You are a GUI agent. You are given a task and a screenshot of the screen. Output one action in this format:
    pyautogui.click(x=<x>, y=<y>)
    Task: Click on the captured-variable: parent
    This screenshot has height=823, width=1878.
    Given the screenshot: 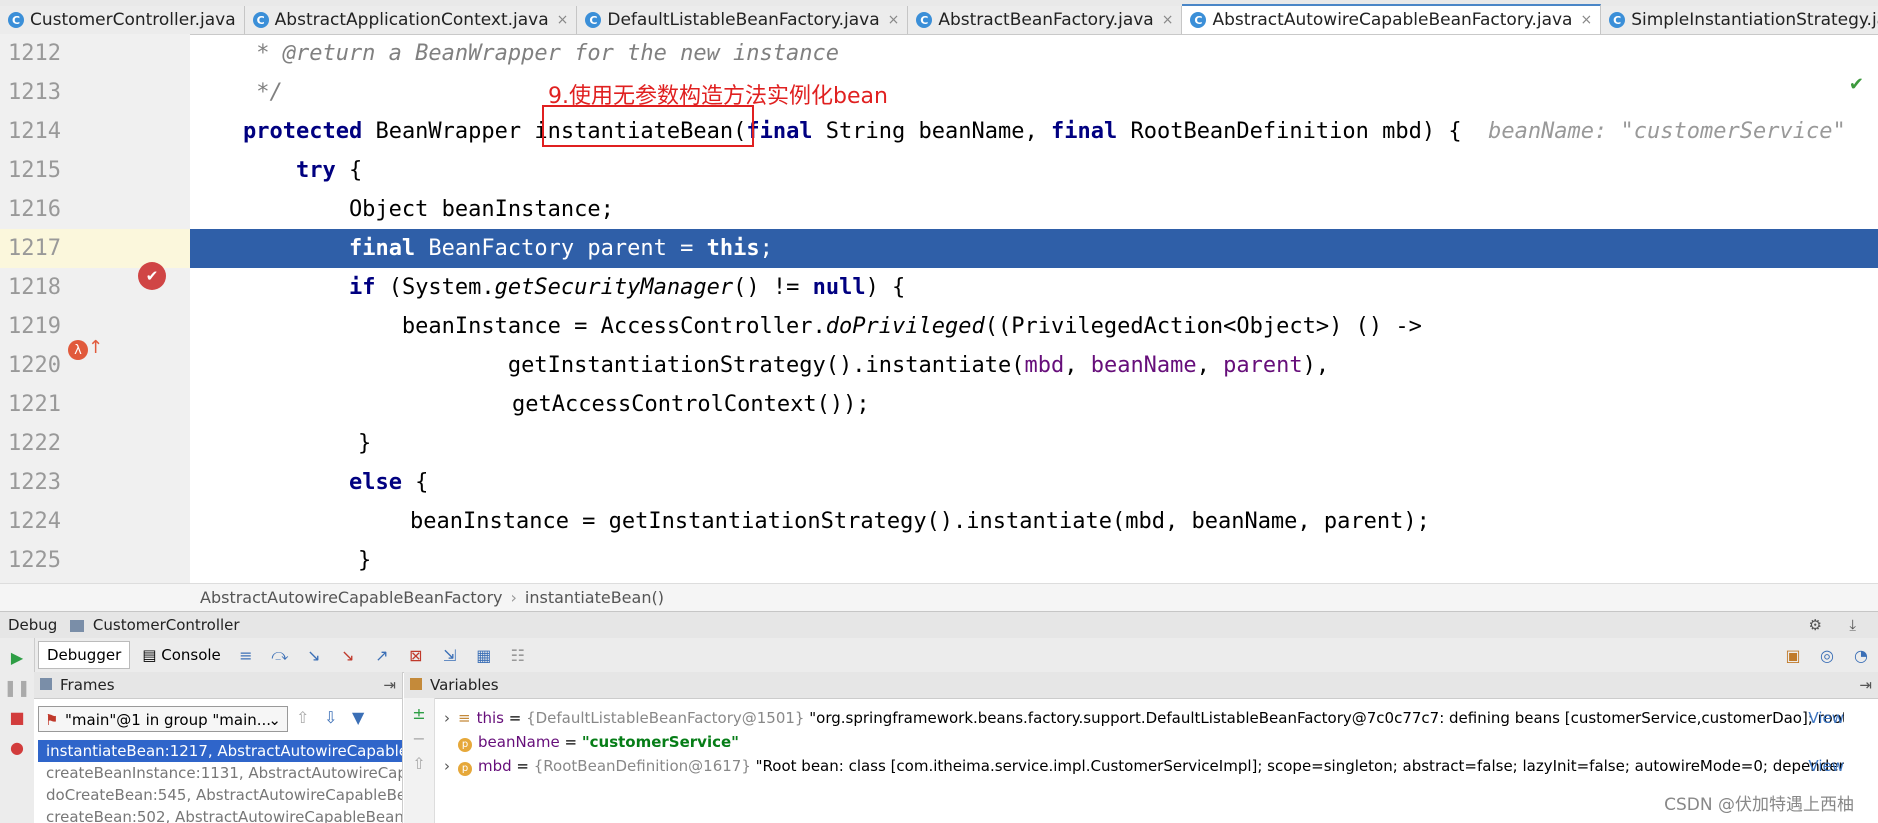 What is the action you would take?
    pyautogui.click(x=1263, y=365)
    